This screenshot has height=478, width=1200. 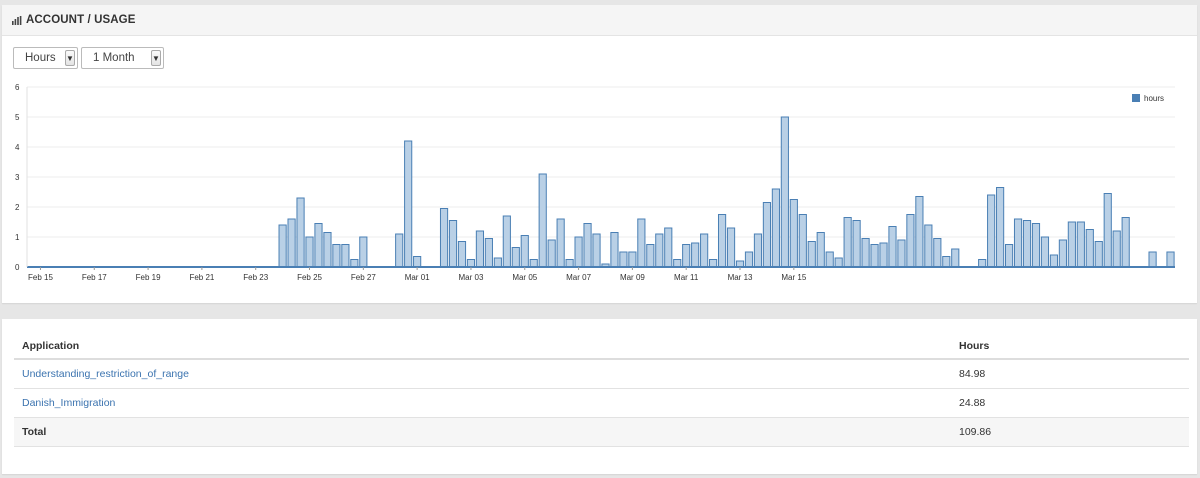 What do you see at coordinates (1136, 98) in the screenshot?
I see `legend-swatch` at bounding box center [1136, 98].